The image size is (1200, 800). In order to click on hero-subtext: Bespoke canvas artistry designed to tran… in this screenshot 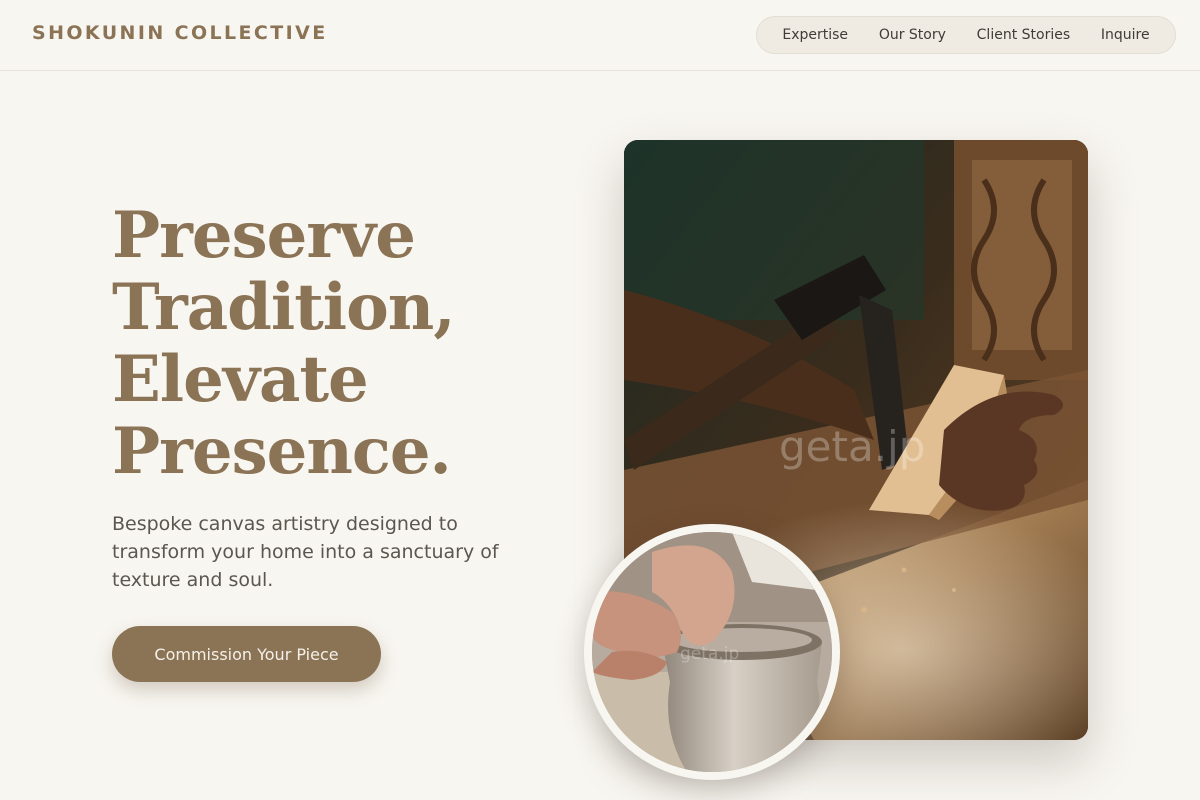, I will do `click(305, 552)`.